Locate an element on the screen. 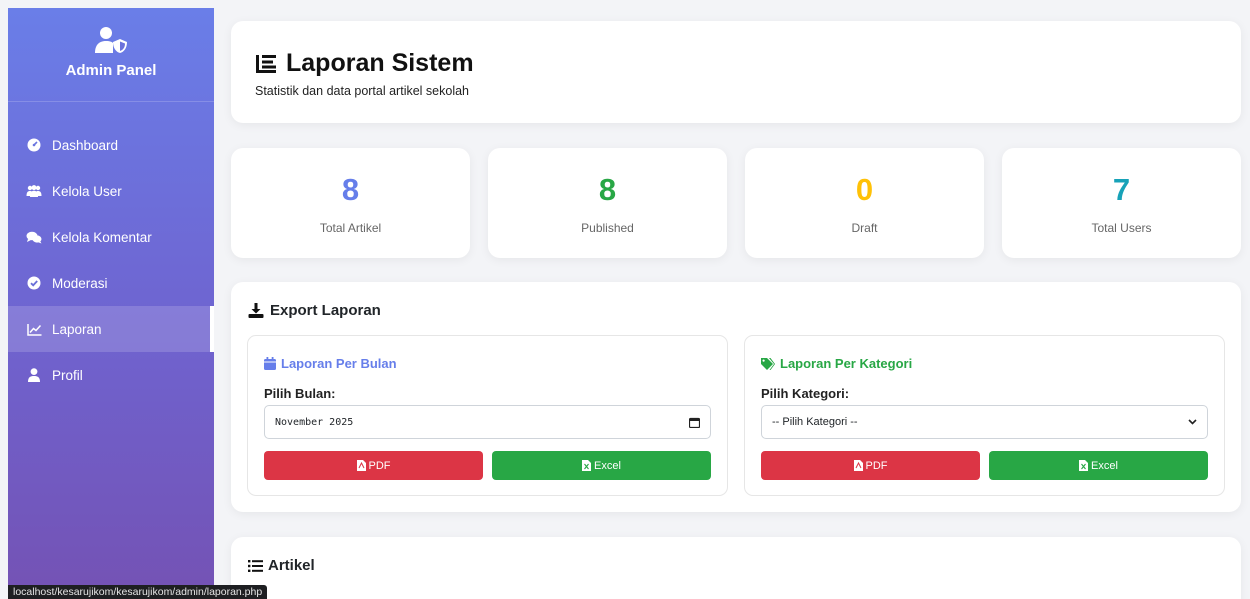 The width and height of the screenshot is (1250, 599). sidebar-item-label: Moderasi is located at coordinates (80, 283).